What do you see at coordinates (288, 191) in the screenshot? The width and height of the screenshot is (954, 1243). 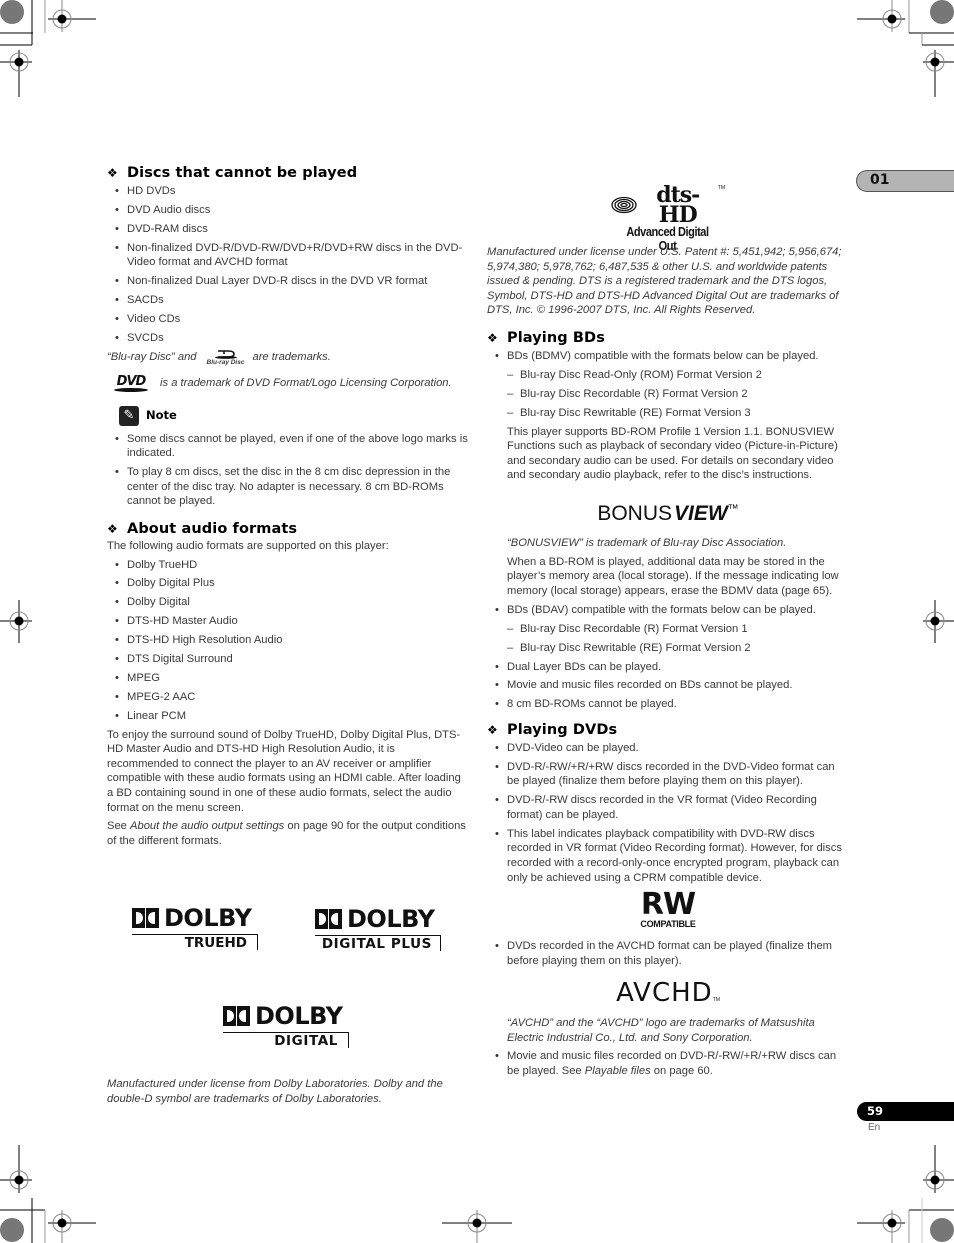 I see `list-item: HD DVDs` at bounding box center [288, 191].